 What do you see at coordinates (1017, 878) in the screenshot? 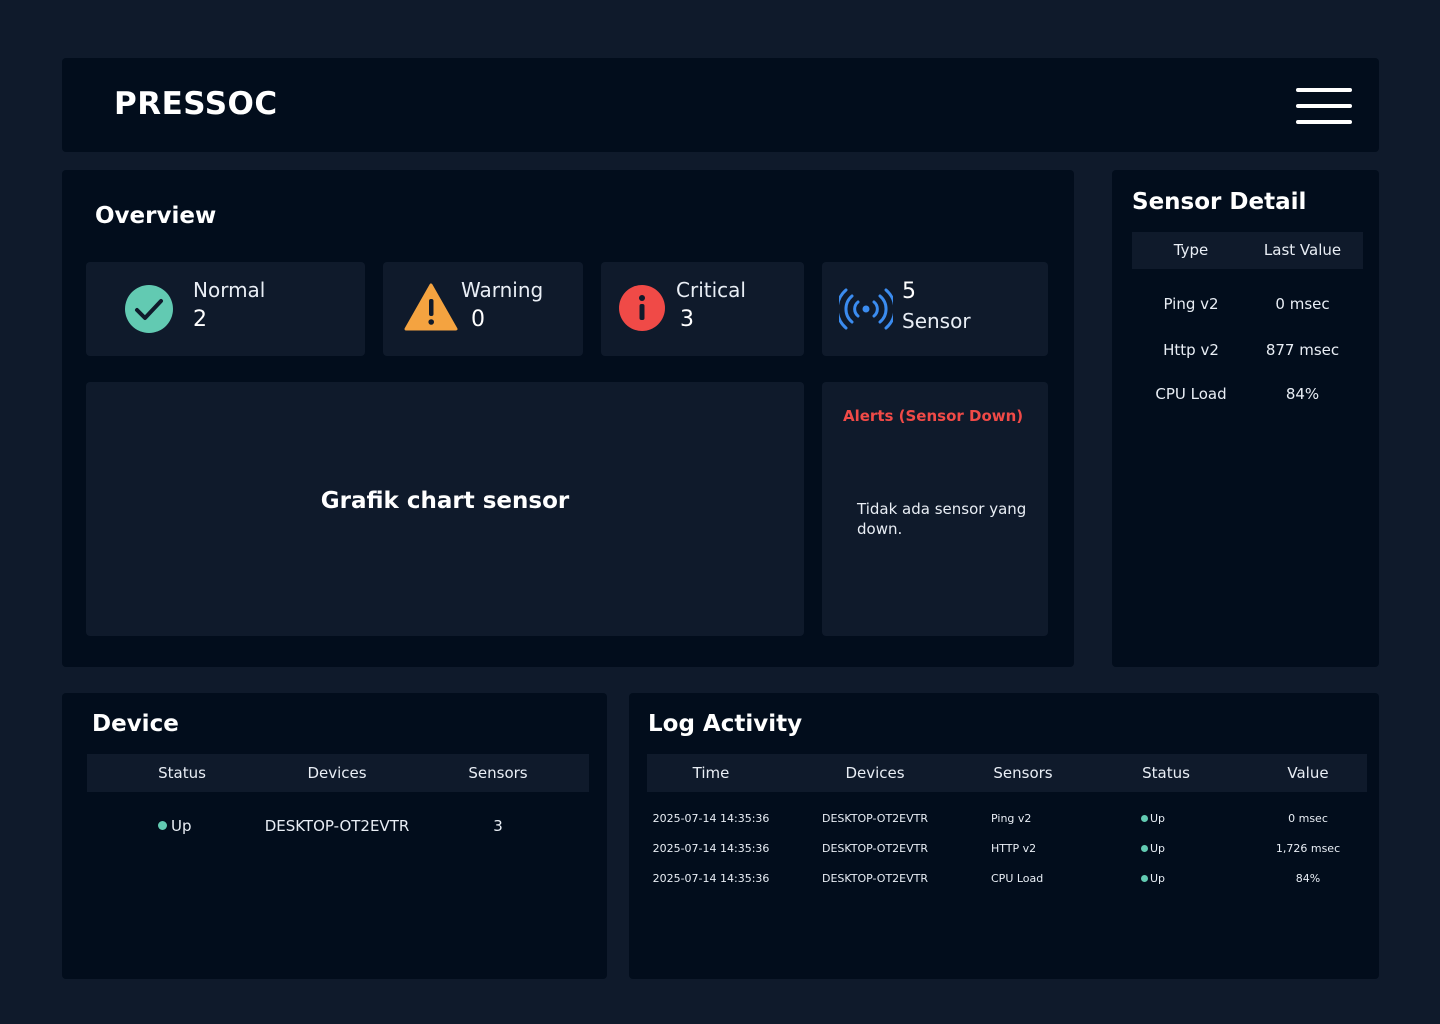
I see `log-sensor: CPU Load` at bounding box center [1017, 878].